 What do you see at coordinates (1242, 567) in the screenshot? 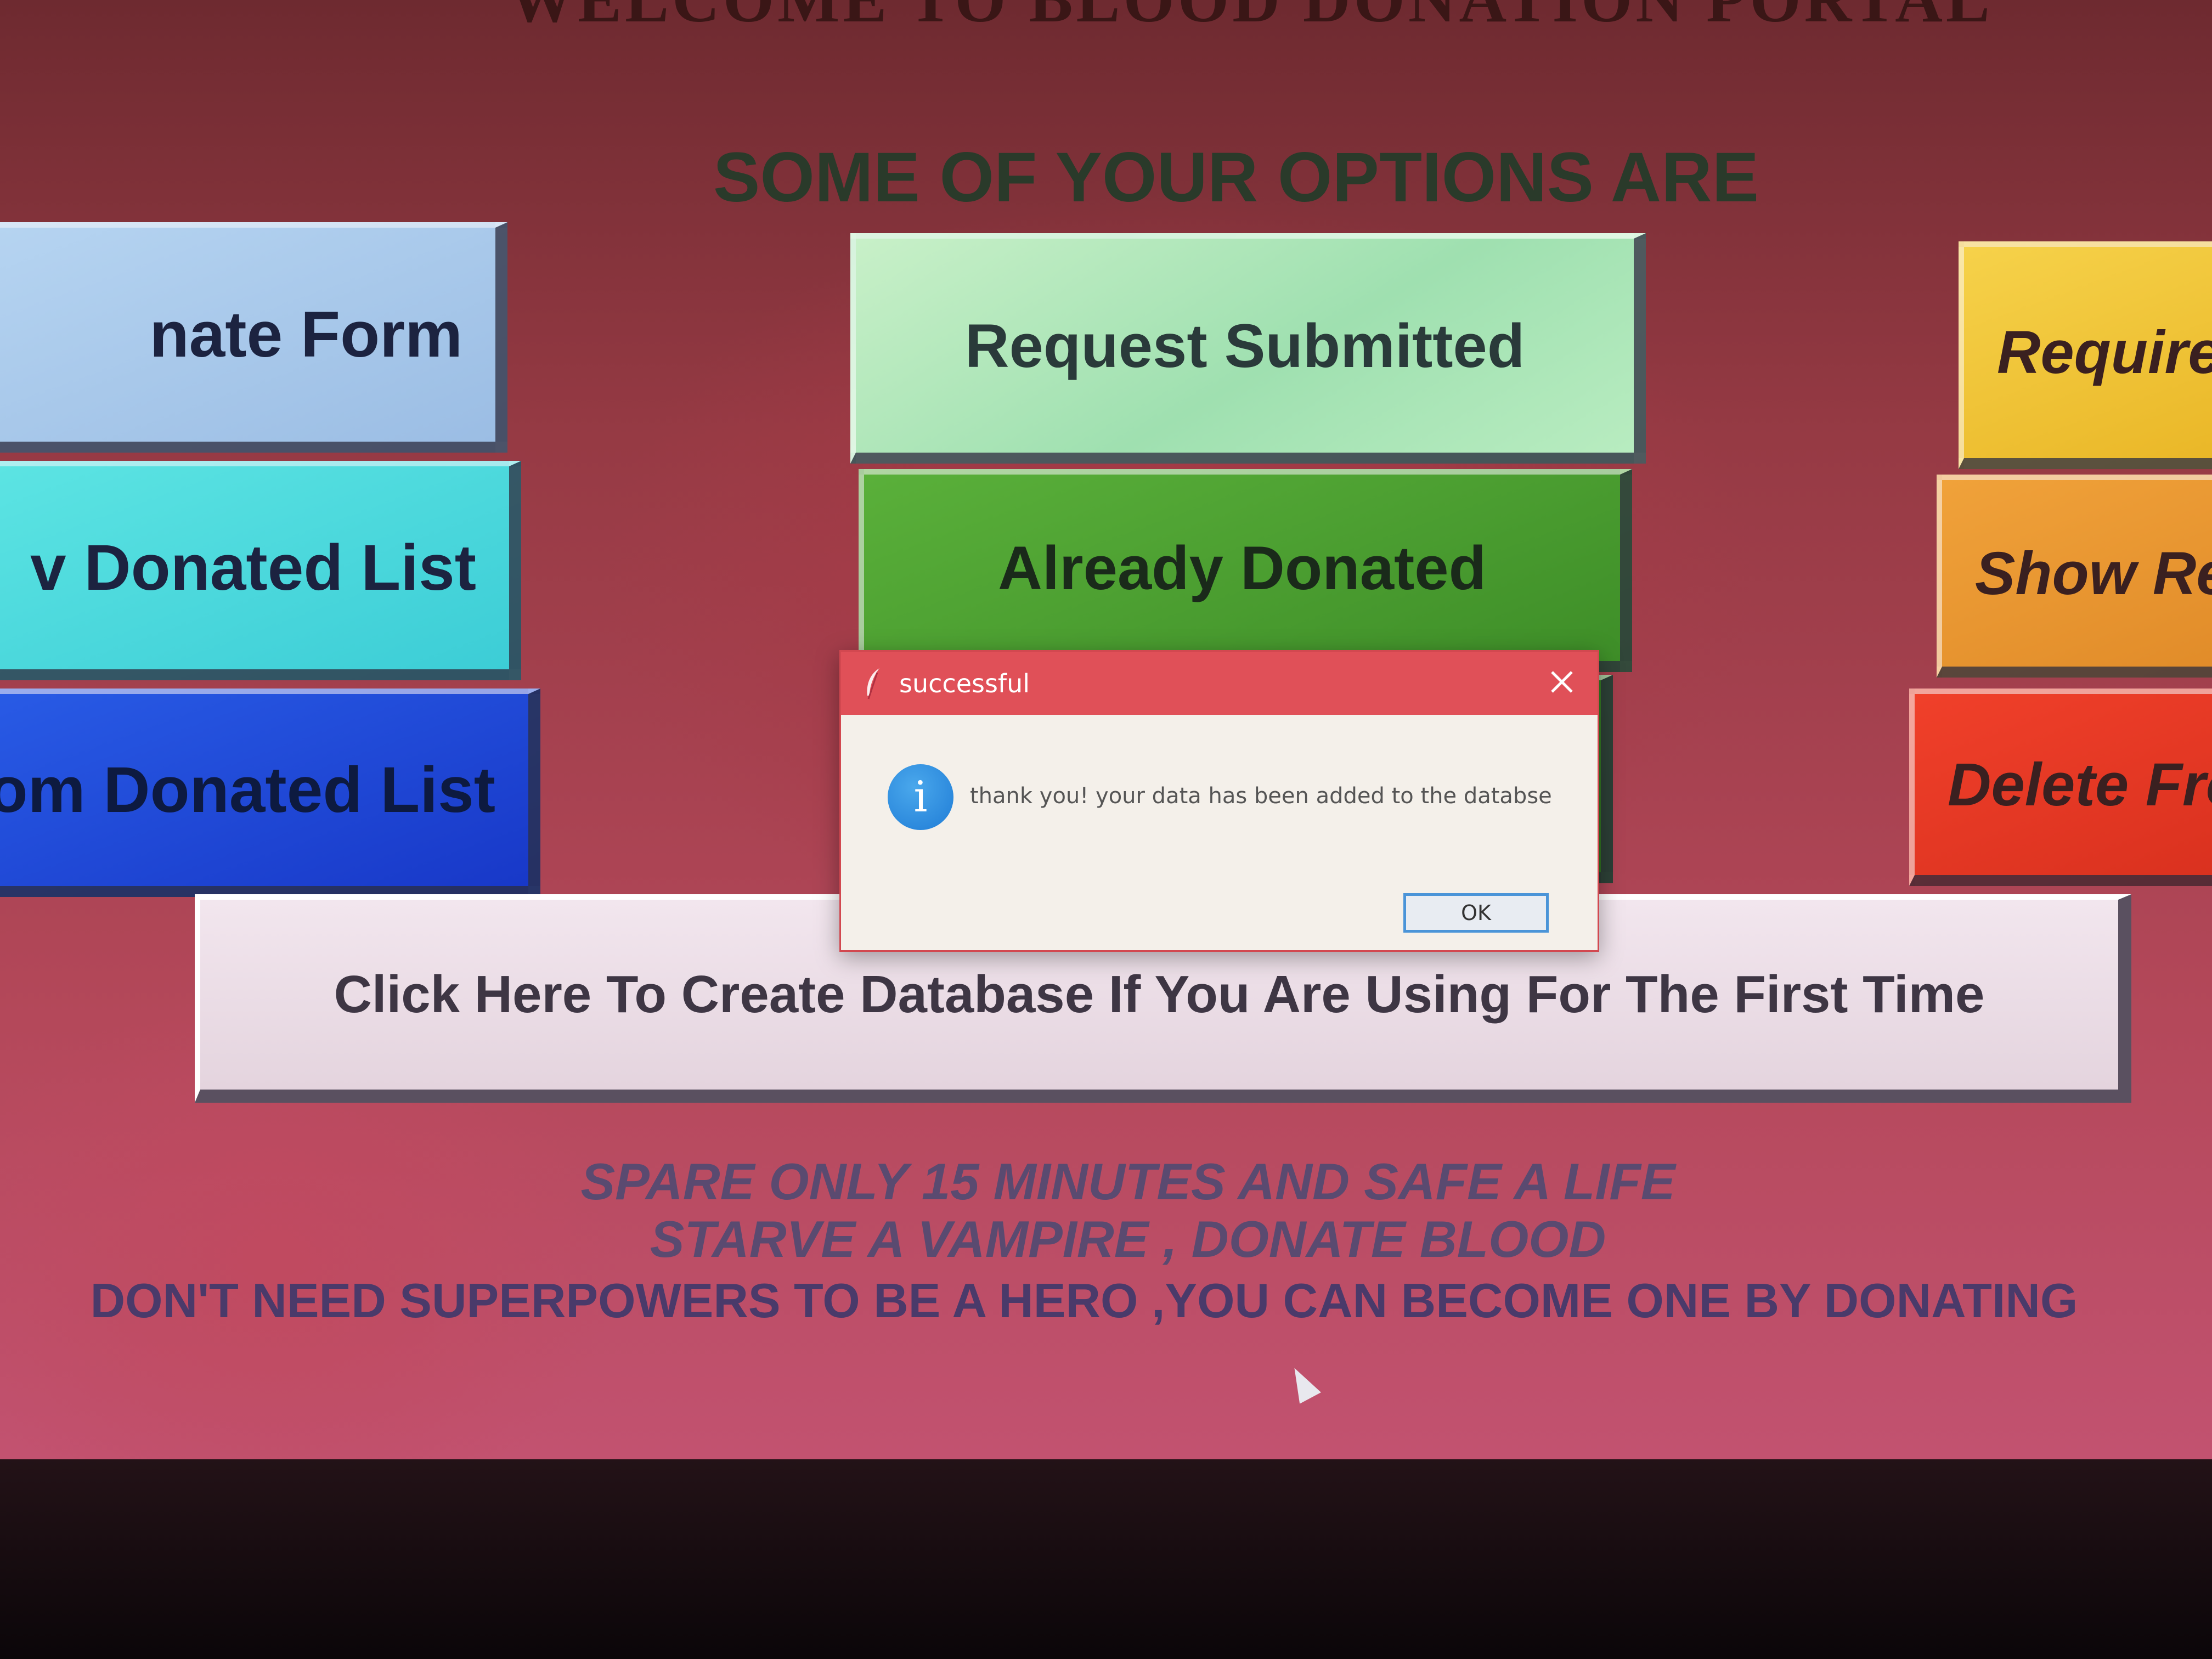
I see `already-donated-button-label: Already Donated` at bounding box center [1242, 567].